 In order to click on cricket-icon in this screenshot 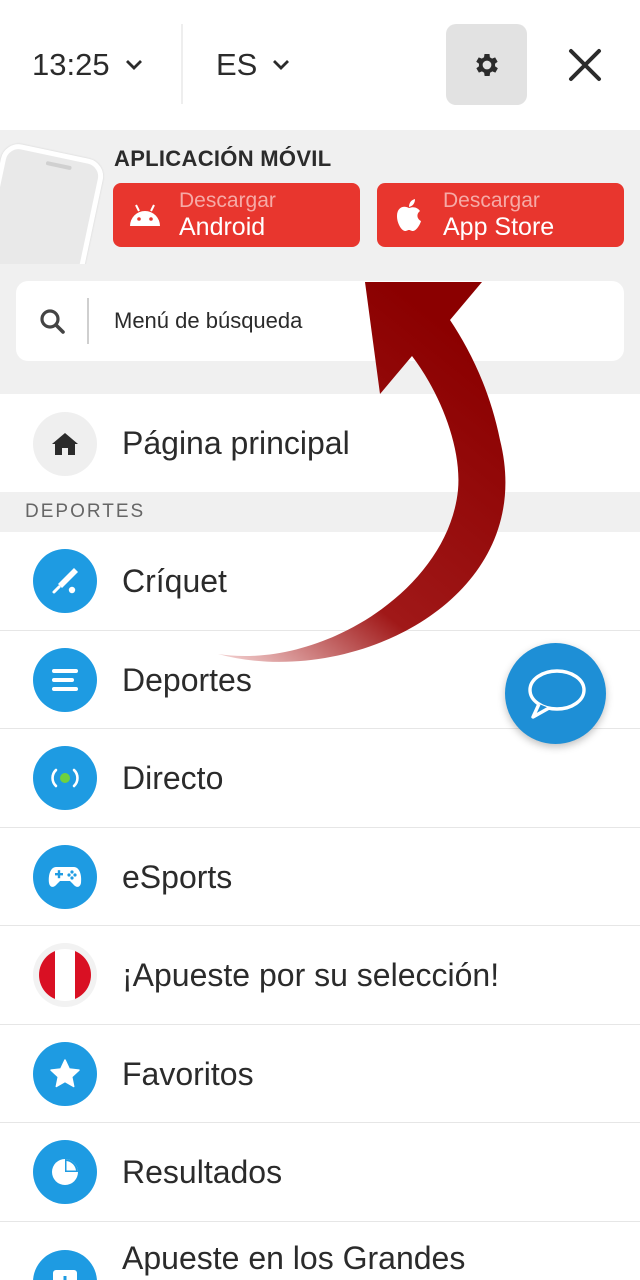, I will do `click(65, 581)`.